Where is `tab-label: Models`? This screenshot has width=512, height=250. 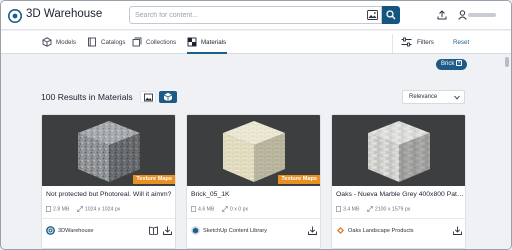 tab-label: Models is located at coordinates (66, 42).